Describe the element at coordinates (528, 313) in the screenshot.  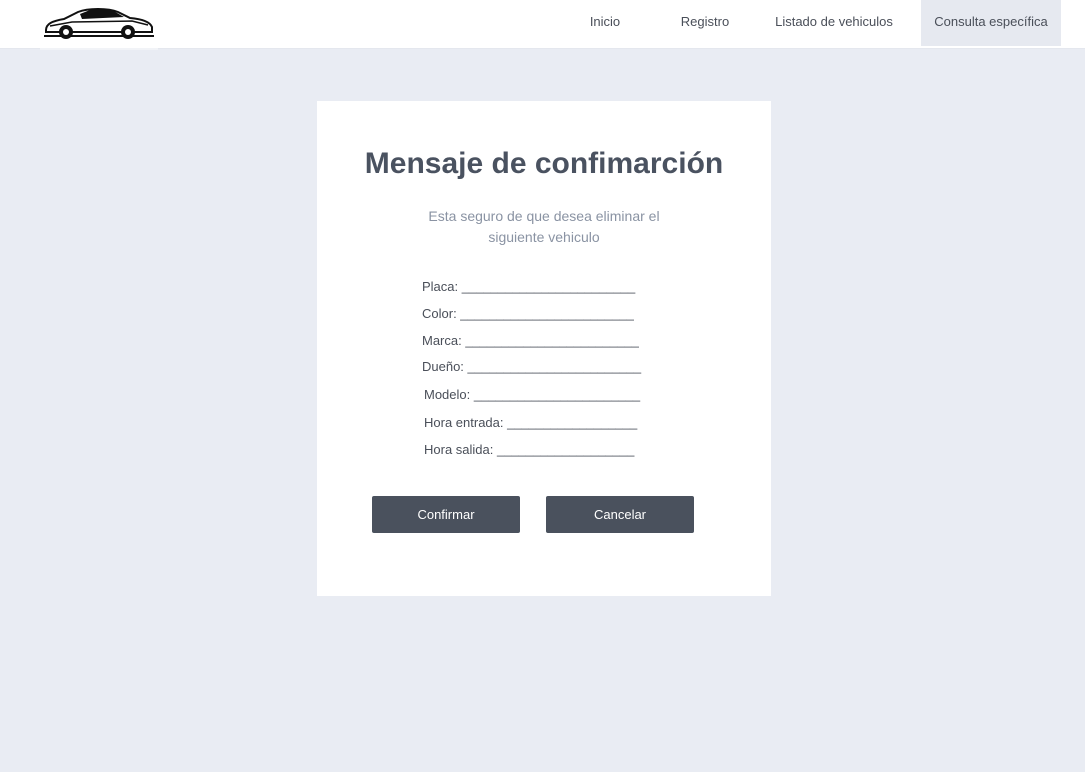
I see `field-color: Color: ________________________` at that location.